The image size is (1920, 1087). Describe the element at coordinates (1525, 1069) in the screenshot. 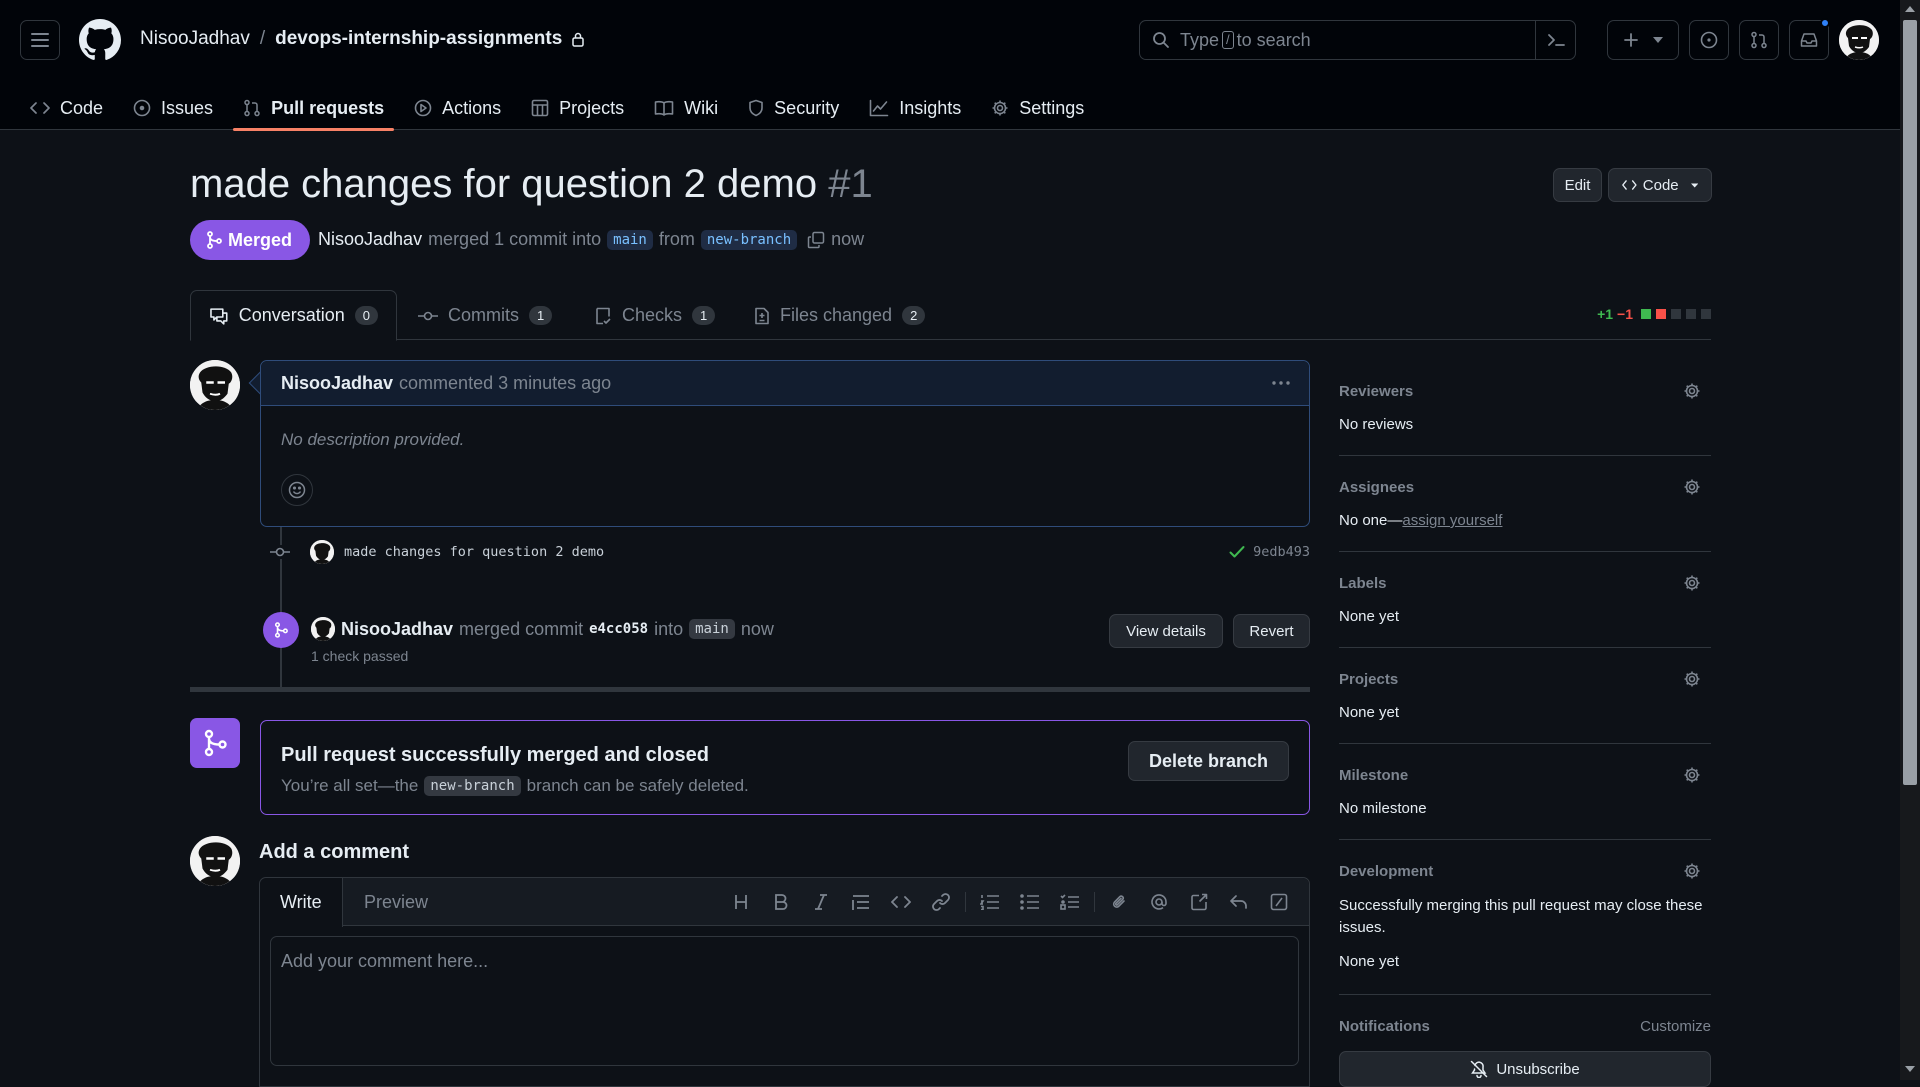

I see `unsubscribe-button: Unsubscribe` at that location.